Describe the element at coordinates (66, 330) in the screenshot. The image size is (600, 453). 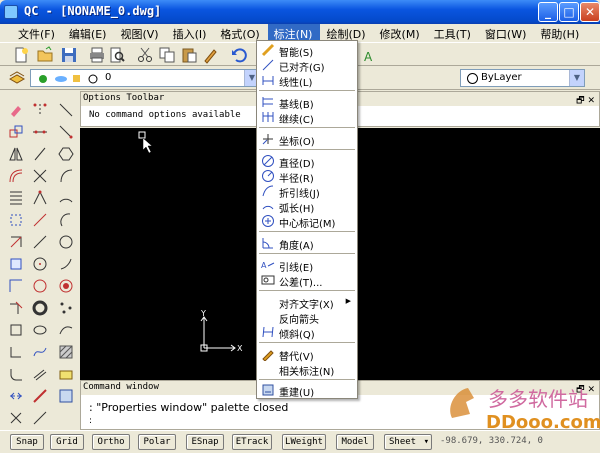
I see `insert-block-icon` at that location.